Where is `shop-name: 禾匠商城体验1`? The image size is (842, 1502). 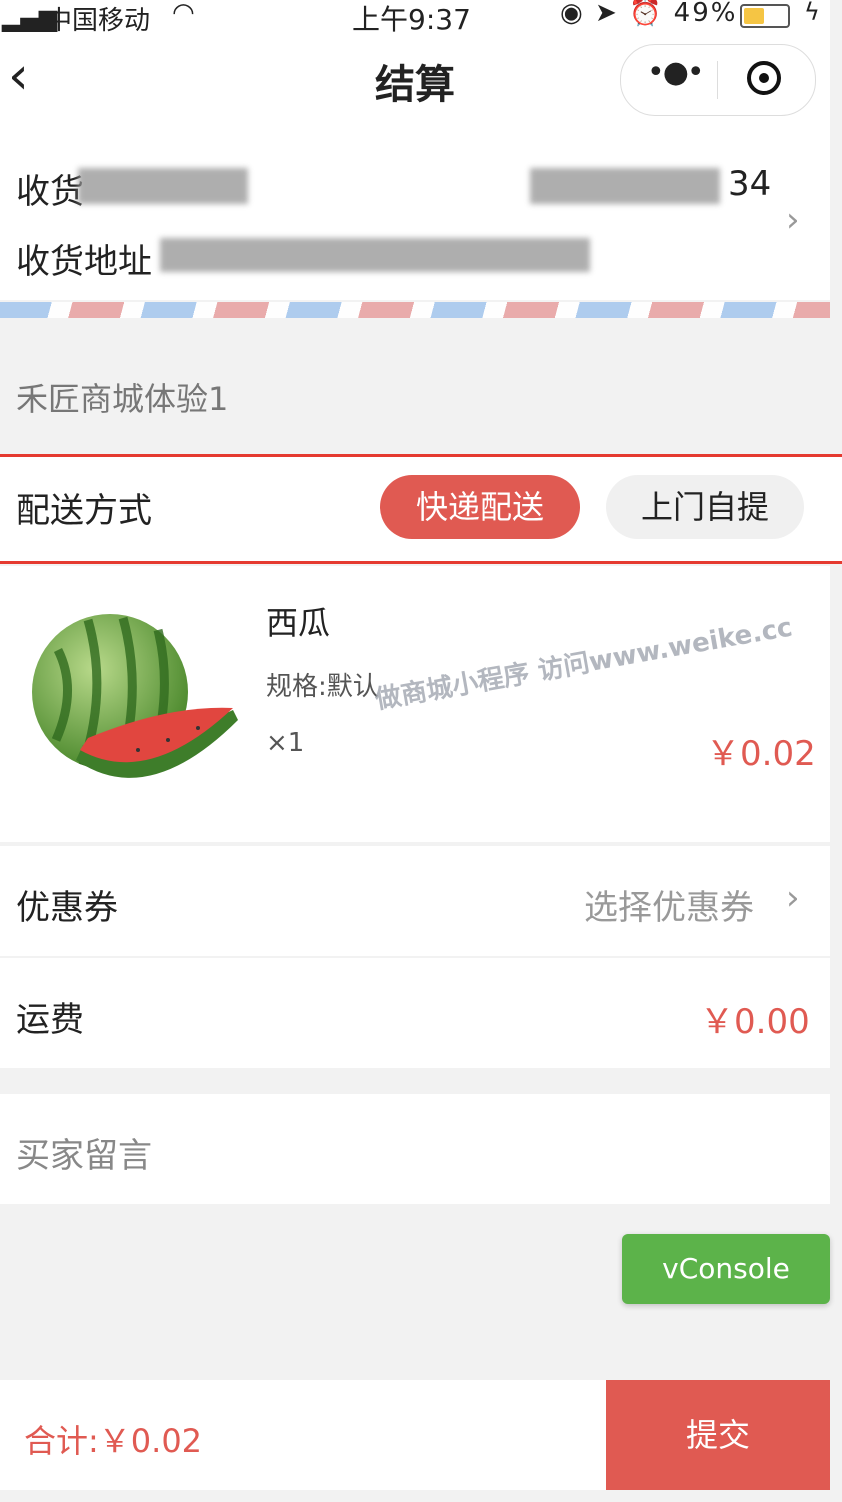
shop-name: 禾匠商城体验1 is located at coordinates (122, 399).